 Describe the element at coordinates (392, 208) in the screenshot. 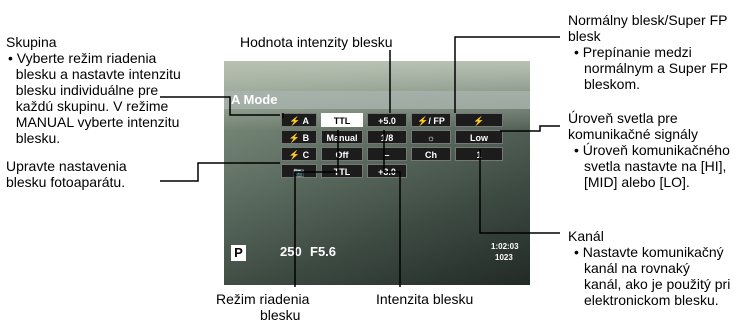

I see `callout-intensity` at that location.